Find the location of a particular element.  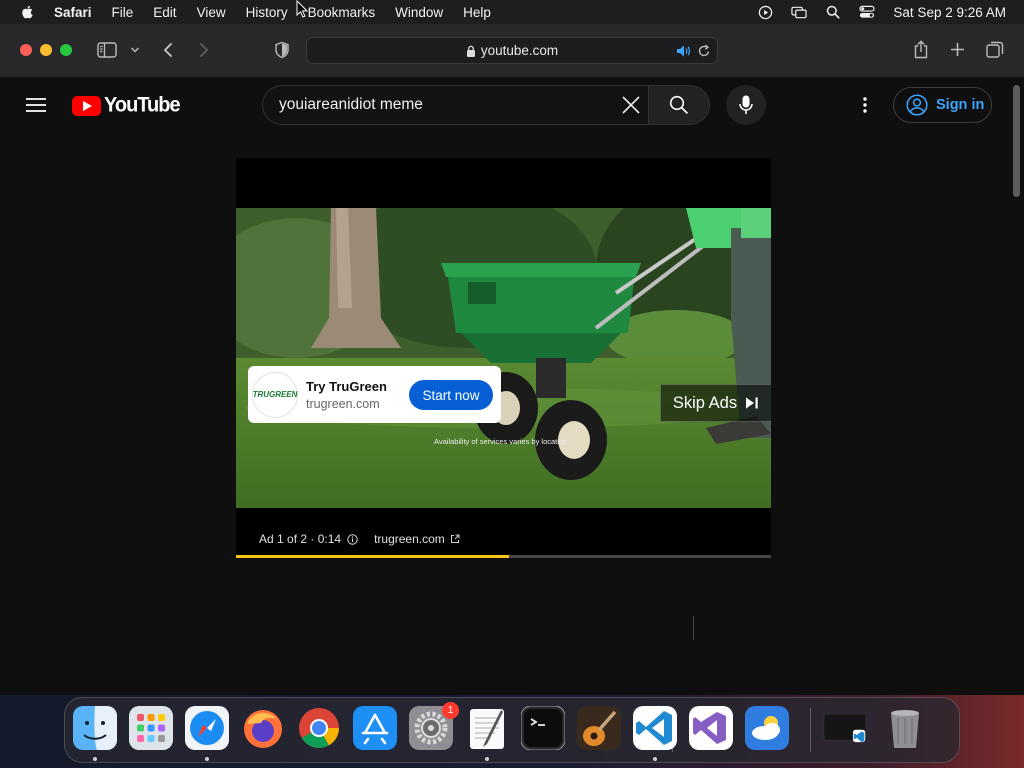

textedit-icon is located at coordinates (487, 728).